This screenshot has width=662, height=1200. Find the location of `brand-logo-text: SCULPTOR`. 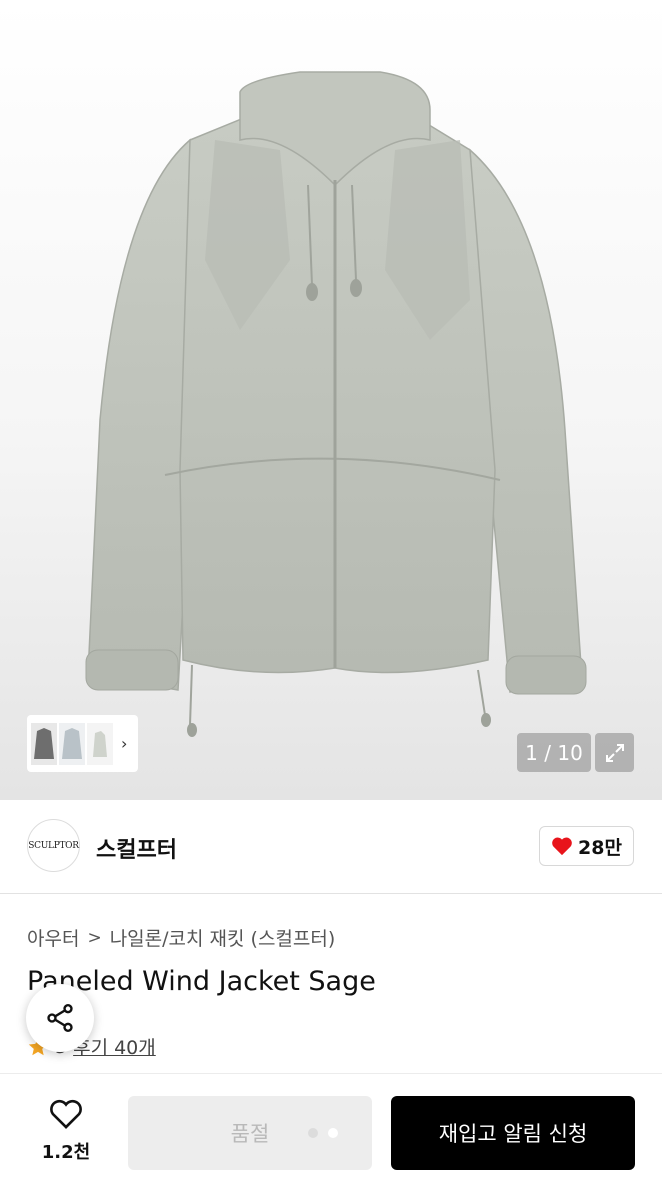

brand-logo-text: SCULPTOR is located at coordinates (53, 845).